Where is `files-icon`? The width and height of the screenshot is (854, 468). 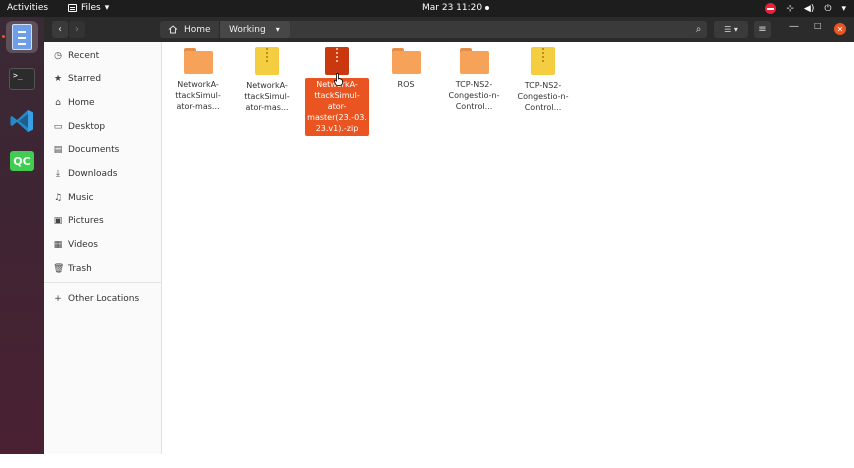 files-icon is located at coordinates (22, 37).